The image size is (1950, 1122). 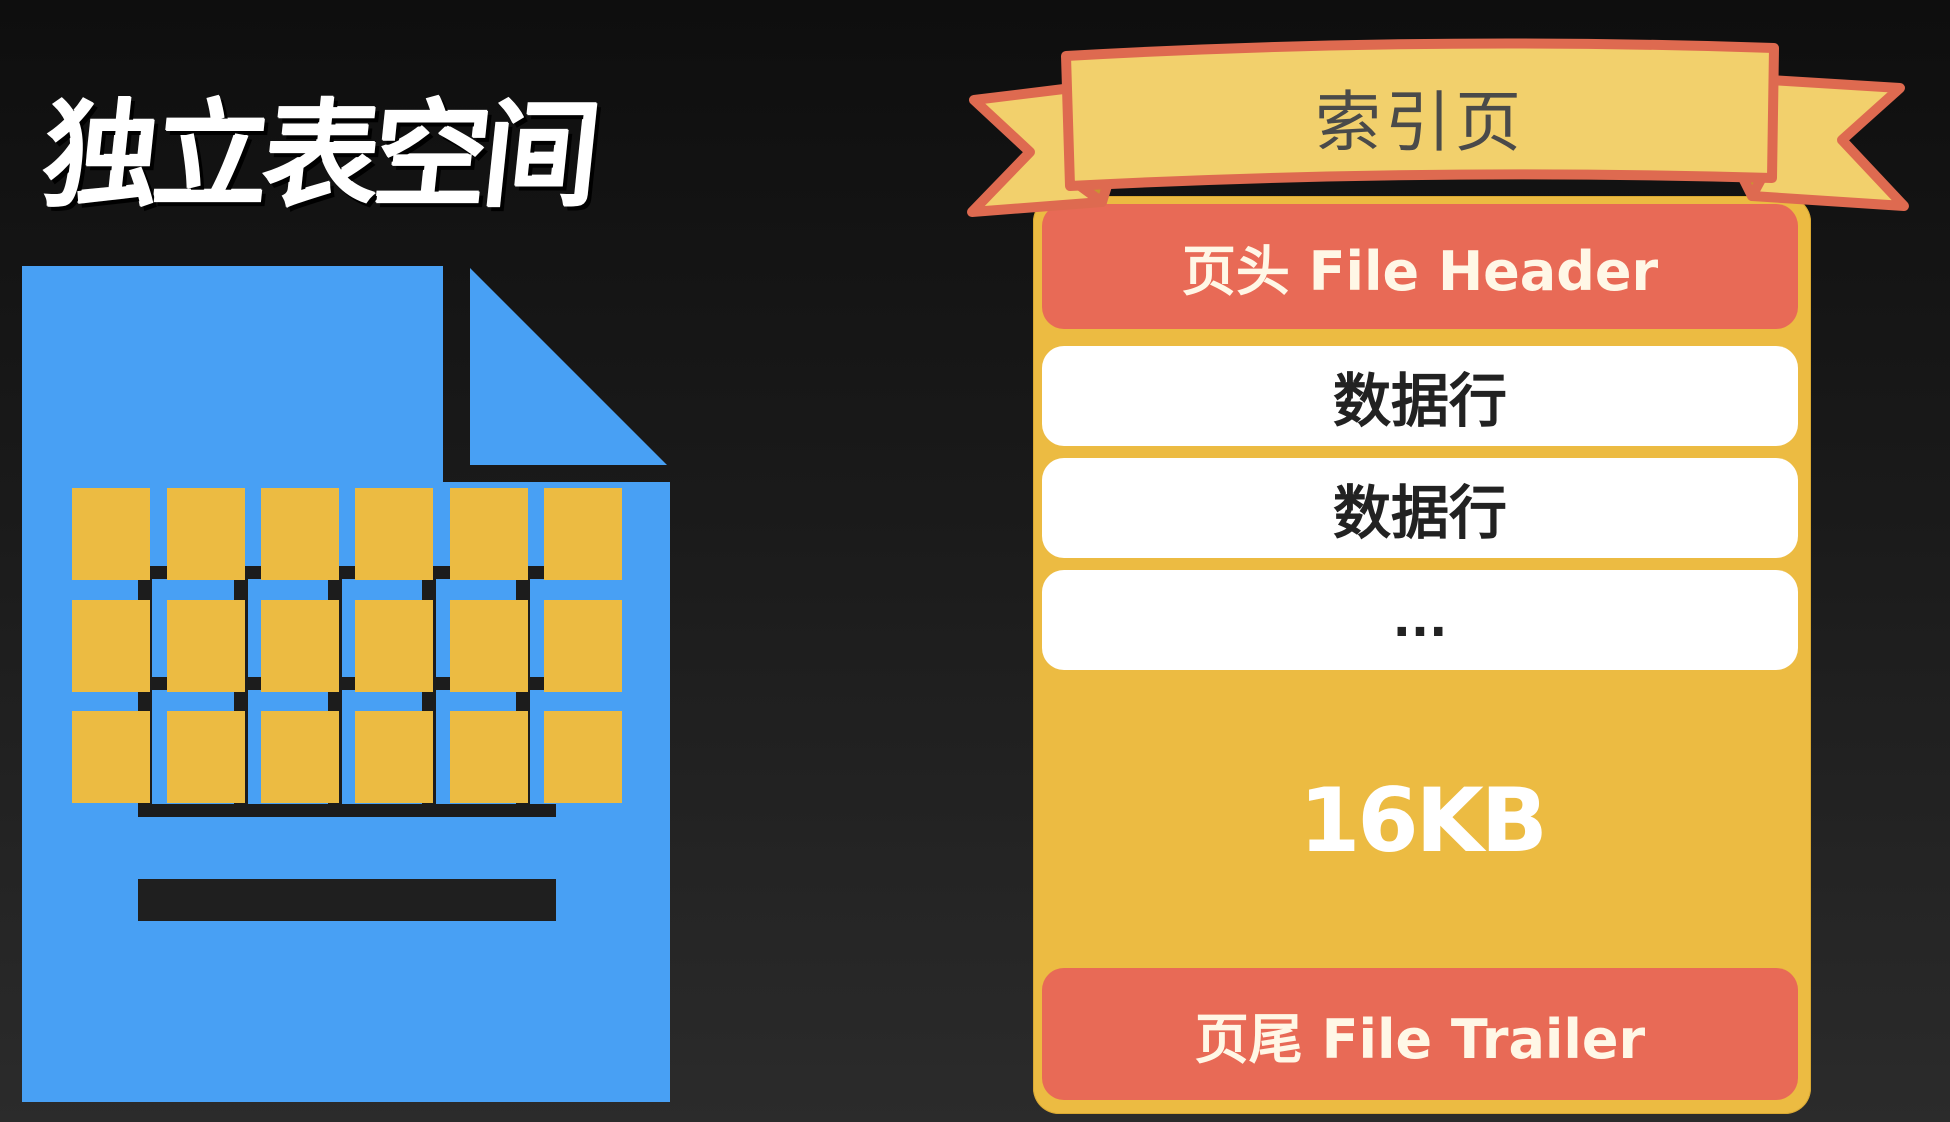 I want to click on page-header-row: 页头 File Header, so click(x=1420, y=266).